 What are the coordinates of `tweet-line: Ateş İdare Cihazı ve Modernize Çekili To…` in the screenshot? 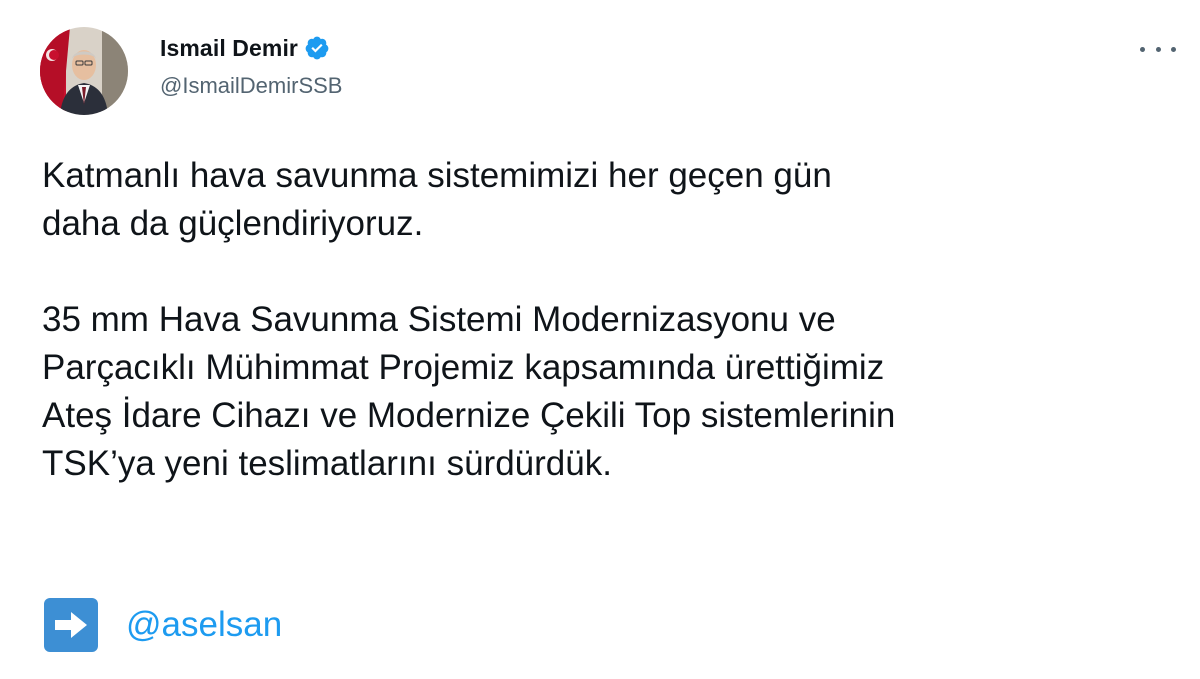 It's located at (469, 415).